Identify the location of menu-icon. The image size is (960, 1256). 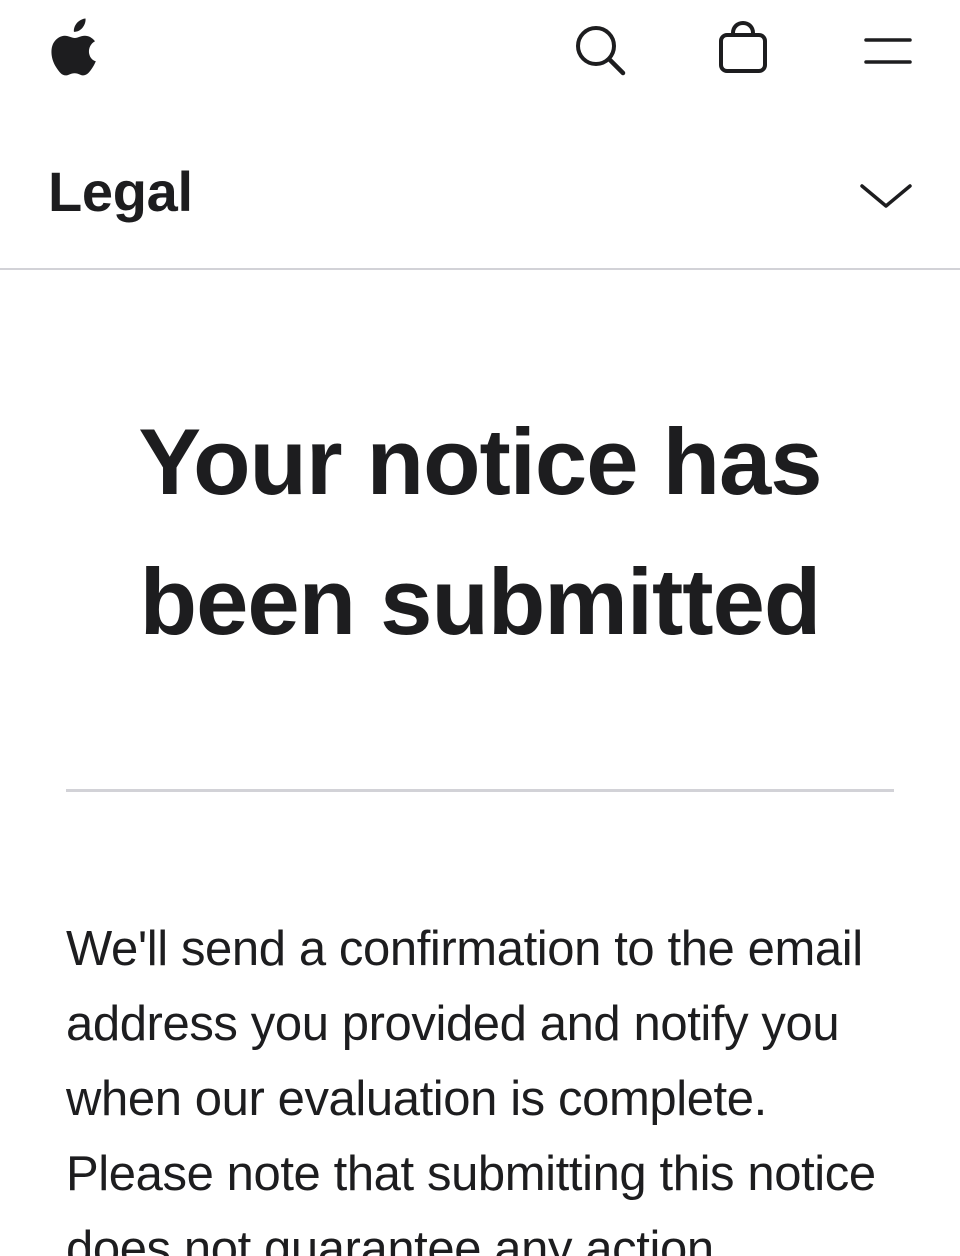
(888, 50).